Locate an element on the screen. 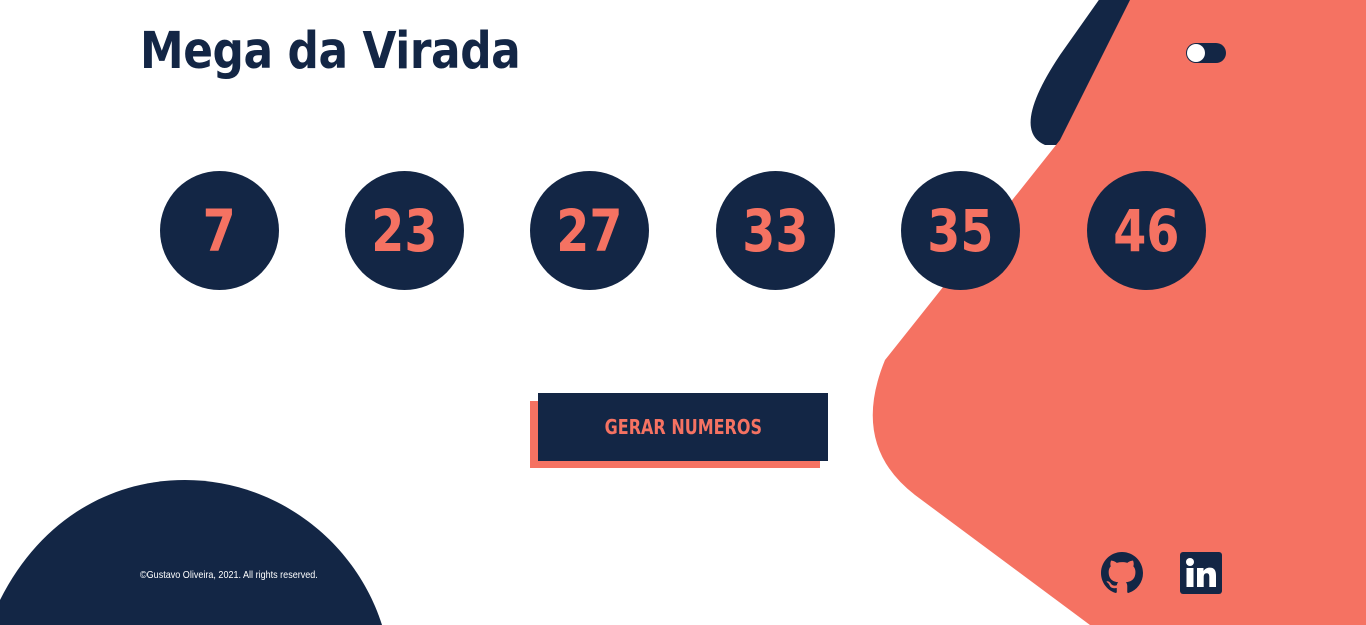  generate-button-label: GERAR NUMEROS is located at coordinates (683, 427).